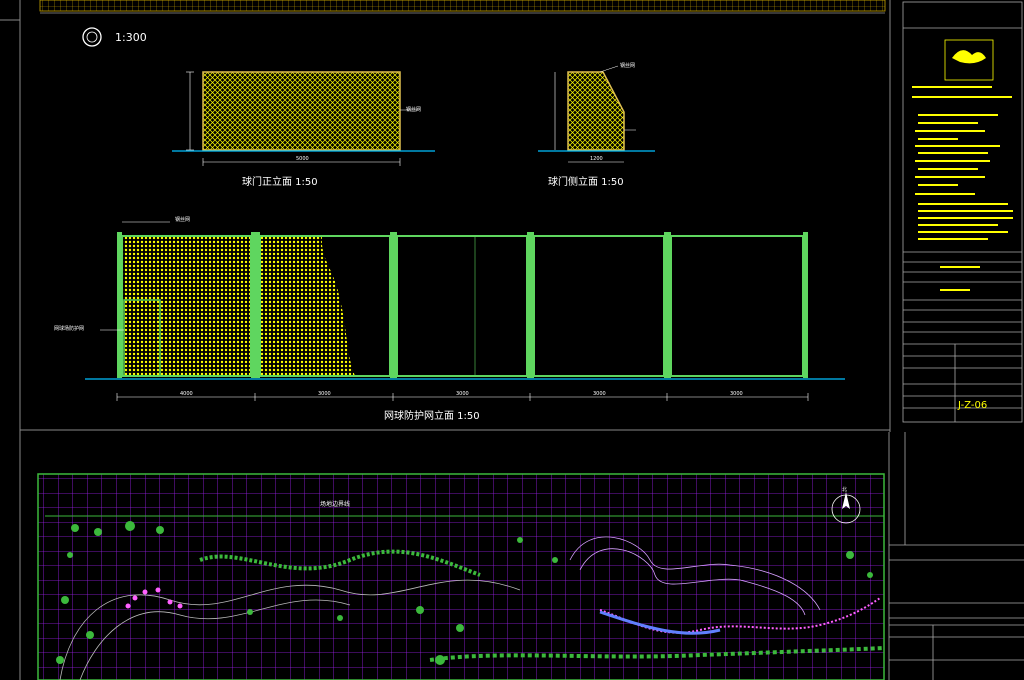 The height and width of the screenshot is (680, 1024). Describe the element at coordinates (736, 394) in the screenshot. I see `fence-dim-5: 3000` at that location.